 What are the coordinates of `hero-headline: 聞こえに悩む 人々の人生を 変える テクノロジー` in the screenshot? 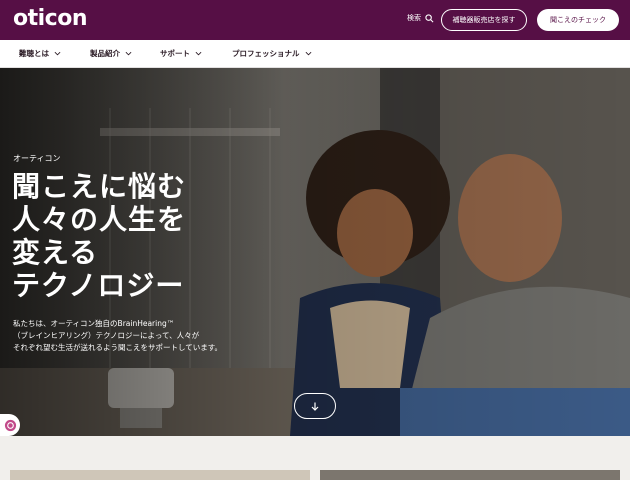 It's located at (99, 236).